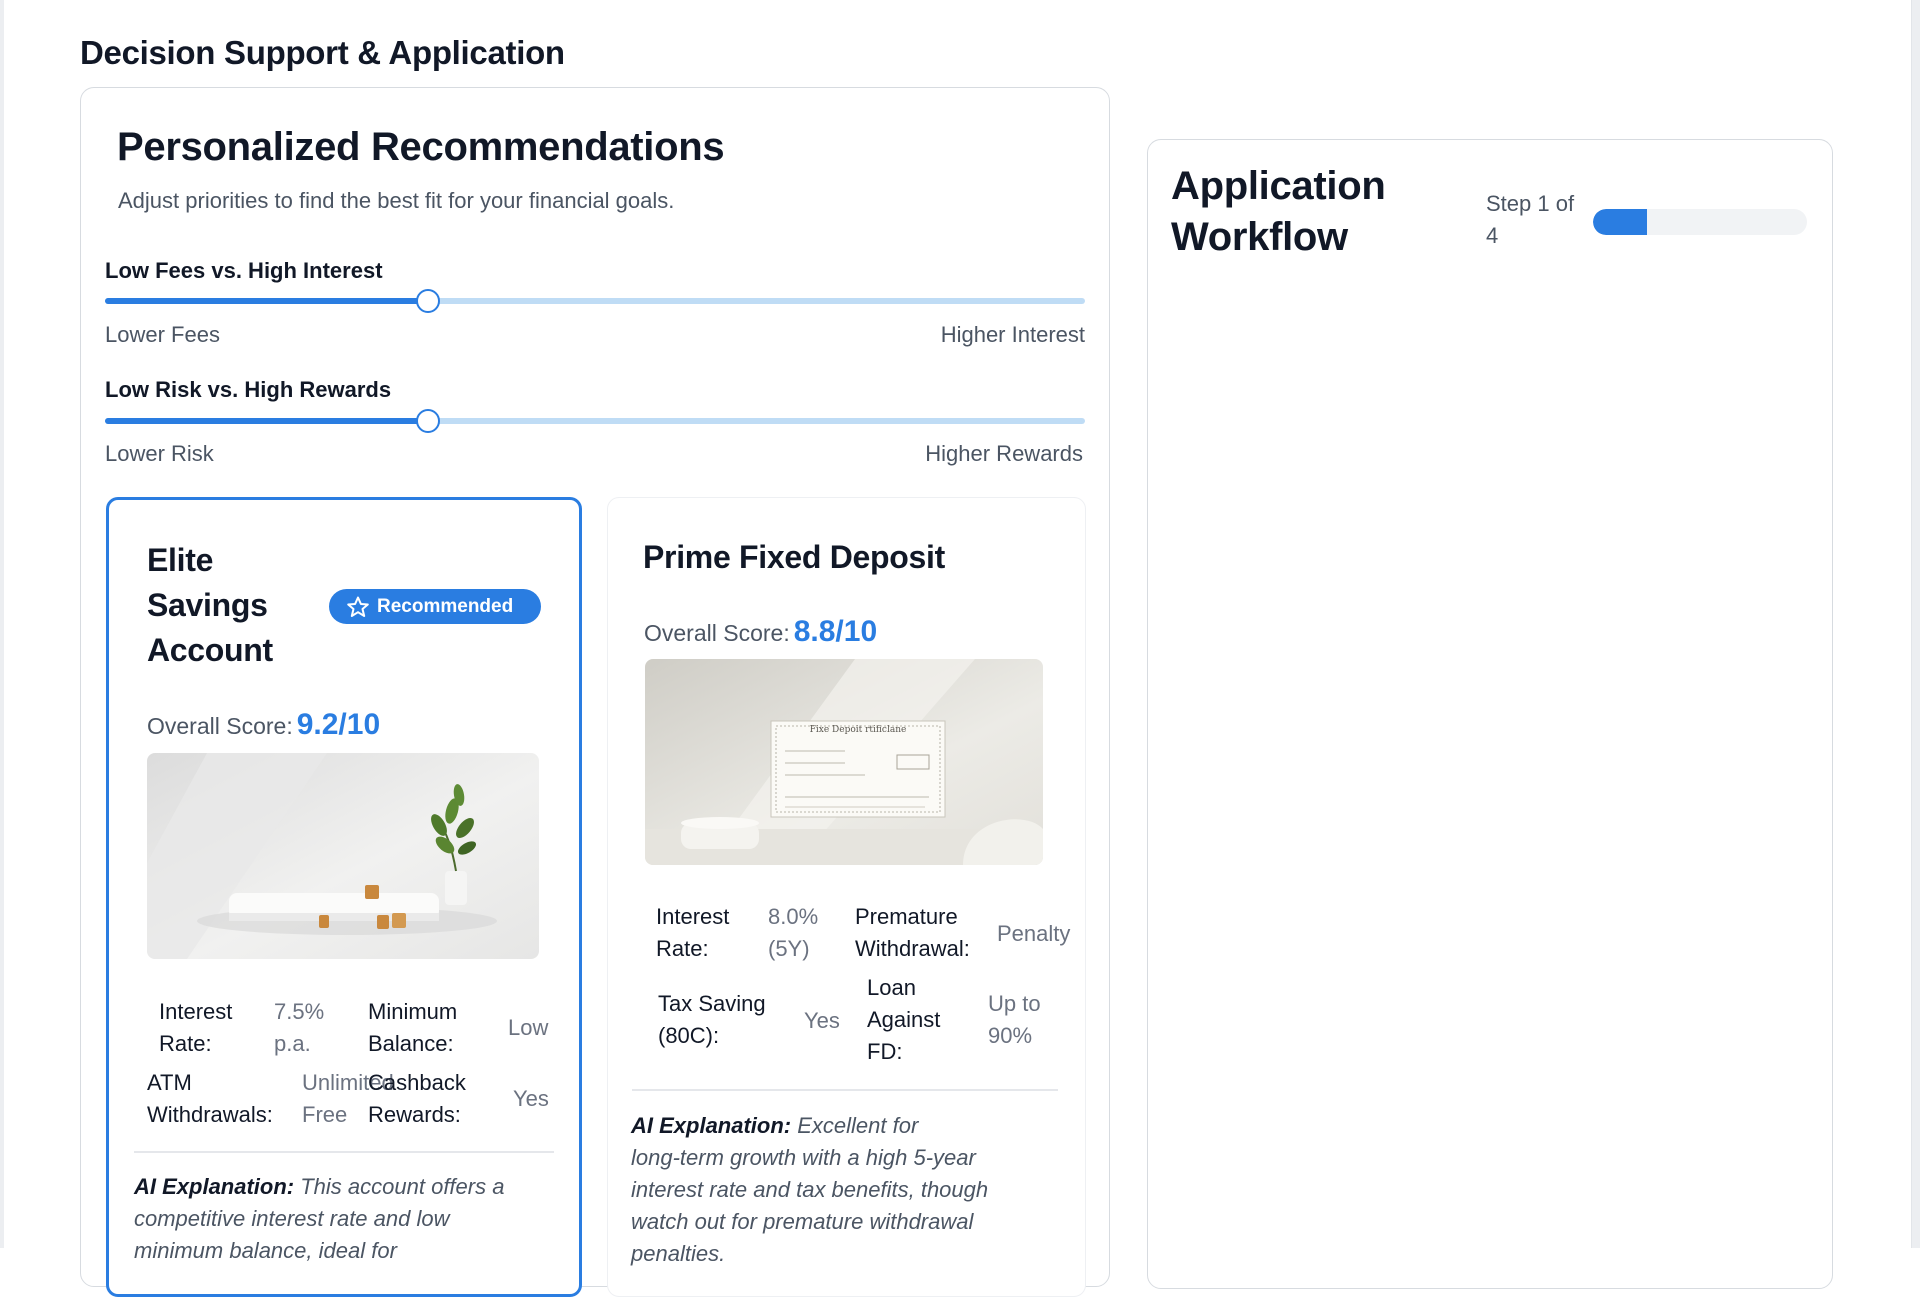 Image resolution: width=1920 pixels, height=1297 pixels. What do you see at coordinates (169, 1082) in the screenshot?
I see `attribute-label-line: ATM` at bounding box center [169, 1082].